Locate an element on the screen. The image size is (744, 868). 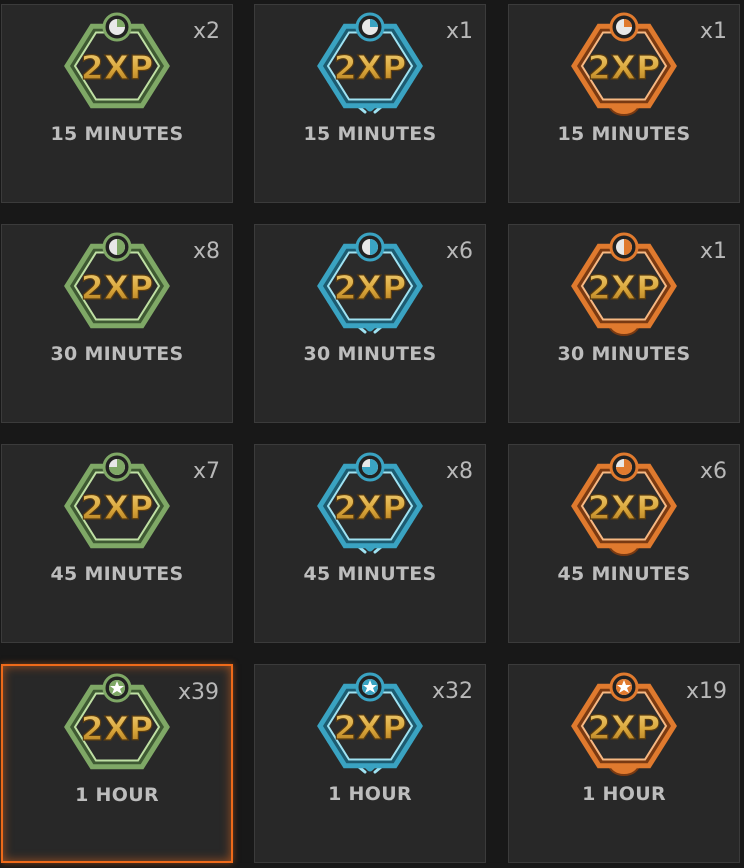
token-tile-1: 2XP x1 15 MINUTES is located at coordinates (370, 103).